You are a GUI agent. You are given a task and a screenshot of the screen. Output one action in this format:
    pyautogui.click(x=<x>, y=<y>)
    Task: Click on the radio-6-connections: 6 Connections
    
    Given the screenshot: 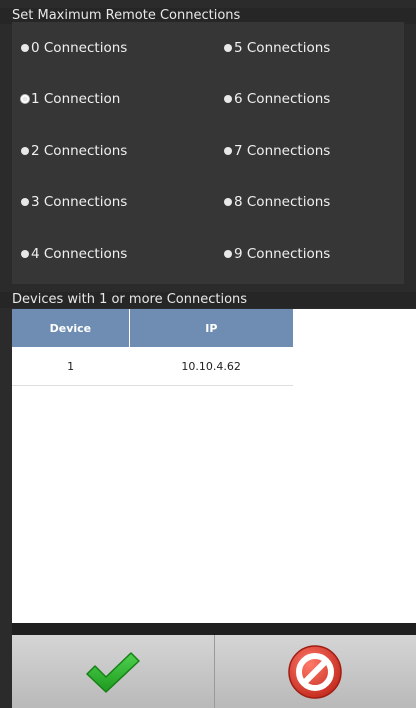 What is the action you would take?
    pyautogui.click(x=315, y=100)
    